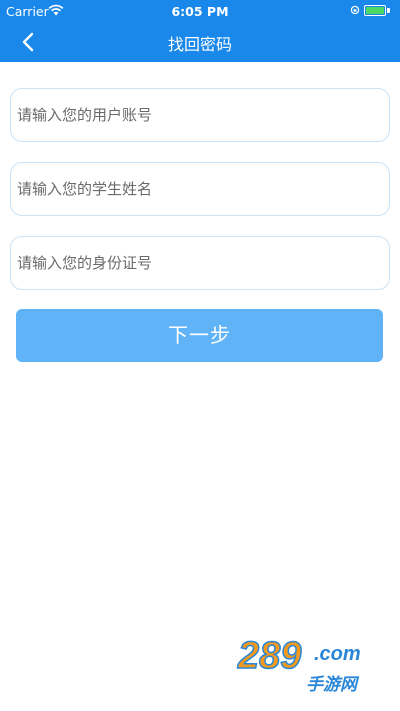 The height and width of the screenshot is (711, 400). I want to click on status-bar: Carrier 6:05 PM, so click(200, 11).